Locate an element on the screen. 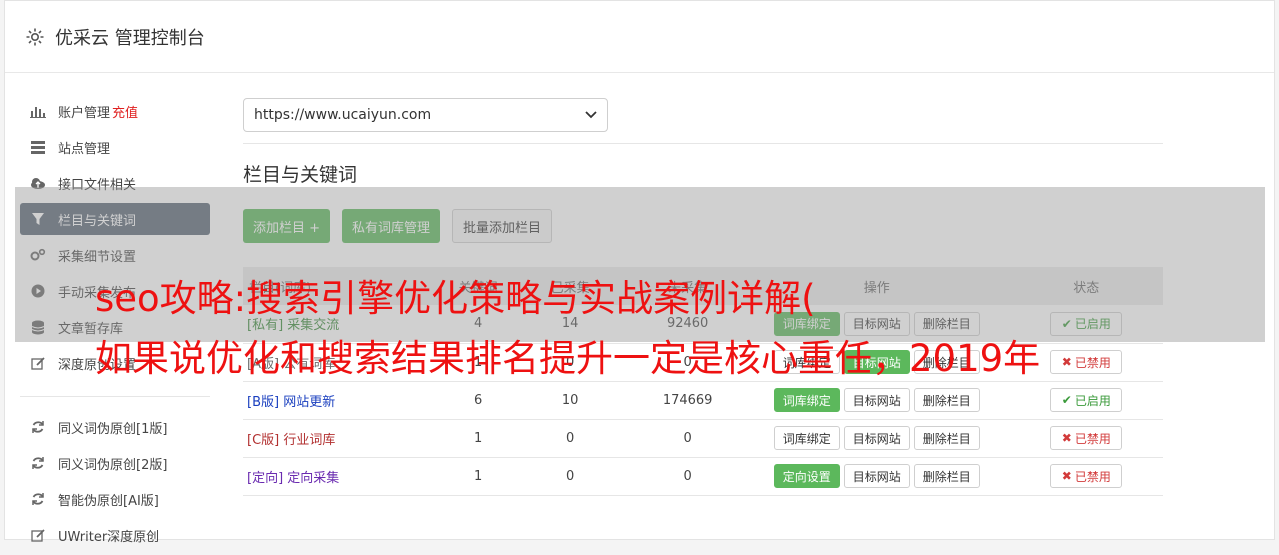 The width and height of the screenshot is (1279, 555). directed-settings-button: 定向设置 is located at coordinates (806, 476).